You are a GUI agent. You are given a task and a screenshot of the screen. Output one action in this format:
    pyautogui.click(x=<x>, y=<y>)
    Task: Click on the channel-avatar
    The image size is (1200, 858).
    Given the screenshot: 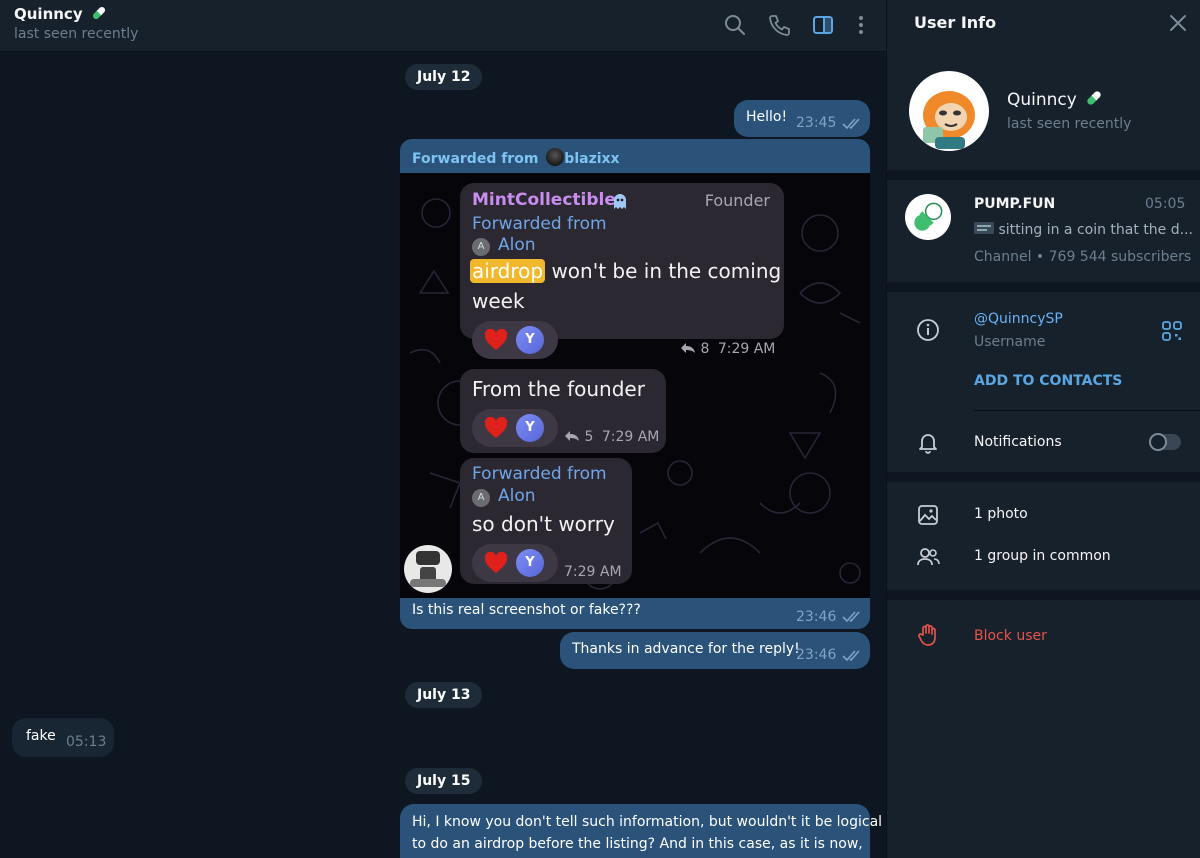 What is the action you would take?
    pyautogui.click(x=928, y=217)
    